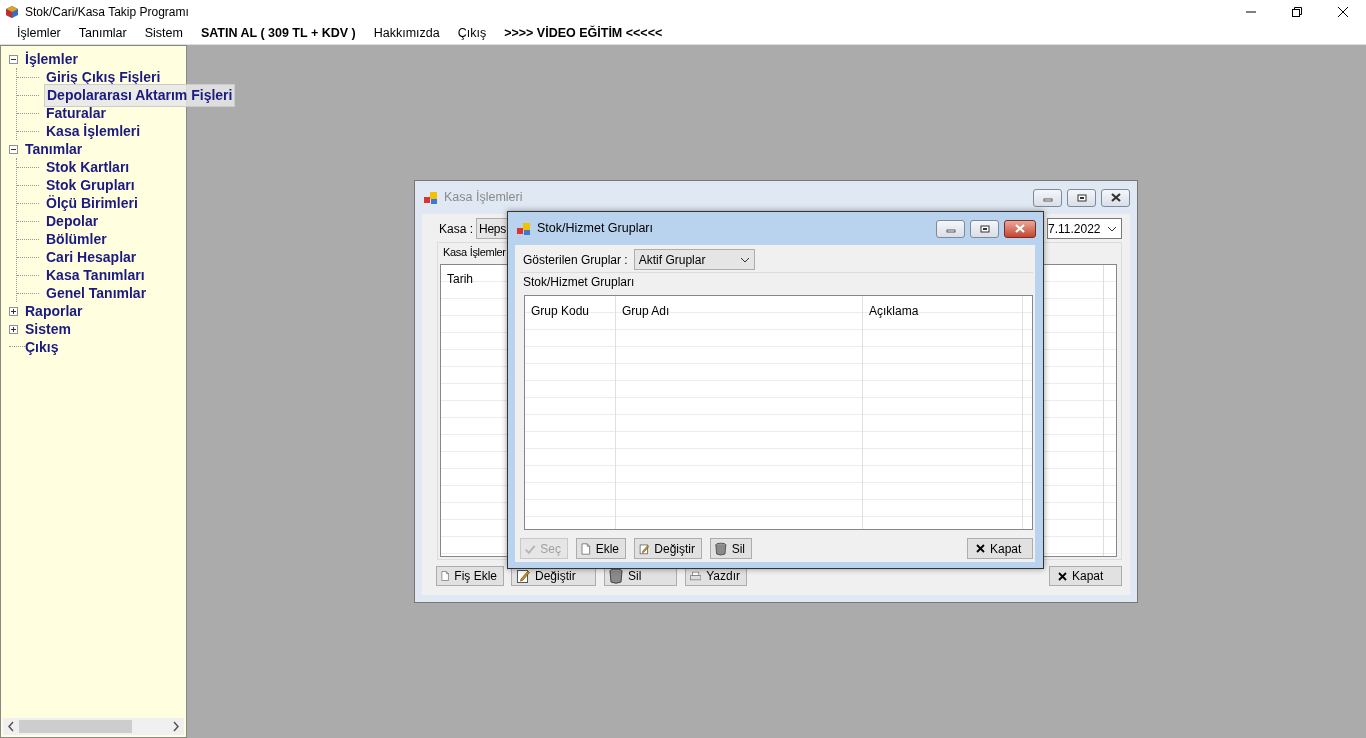  What do you see at coordinates (739, 412) in the screenshot?
I see `column-header: Grup Adı` at bounding box center [739, 412].